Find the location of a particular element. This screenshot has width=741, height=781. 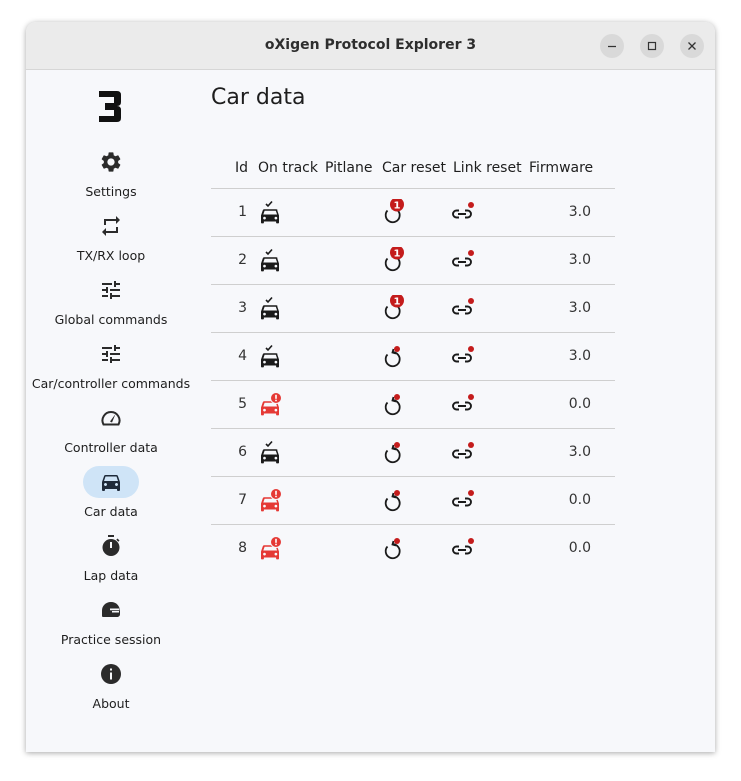

close-button is located at coordinates (692, 46).